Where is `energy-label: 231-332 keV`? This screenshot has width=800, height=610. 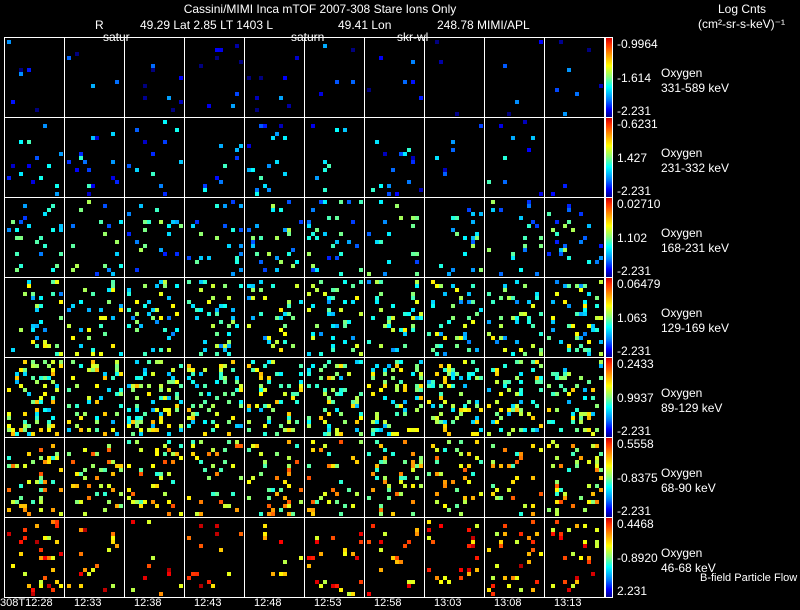
energy-label: 231-332 keV is located at coordinates (695, 168).